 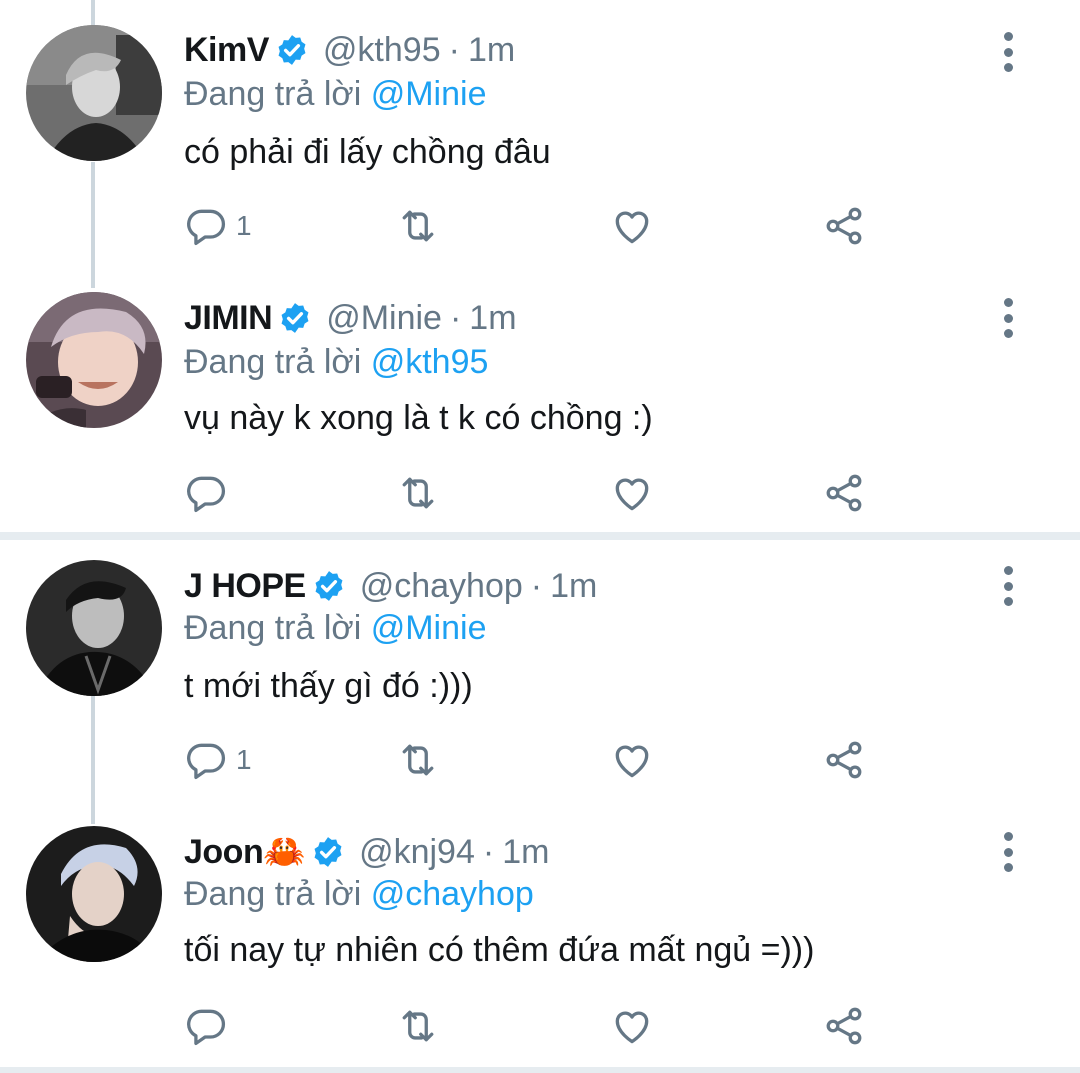 I want to click on tweet-header: Joon🦀 @knj94 · 1m, so click(x=366, y=852).